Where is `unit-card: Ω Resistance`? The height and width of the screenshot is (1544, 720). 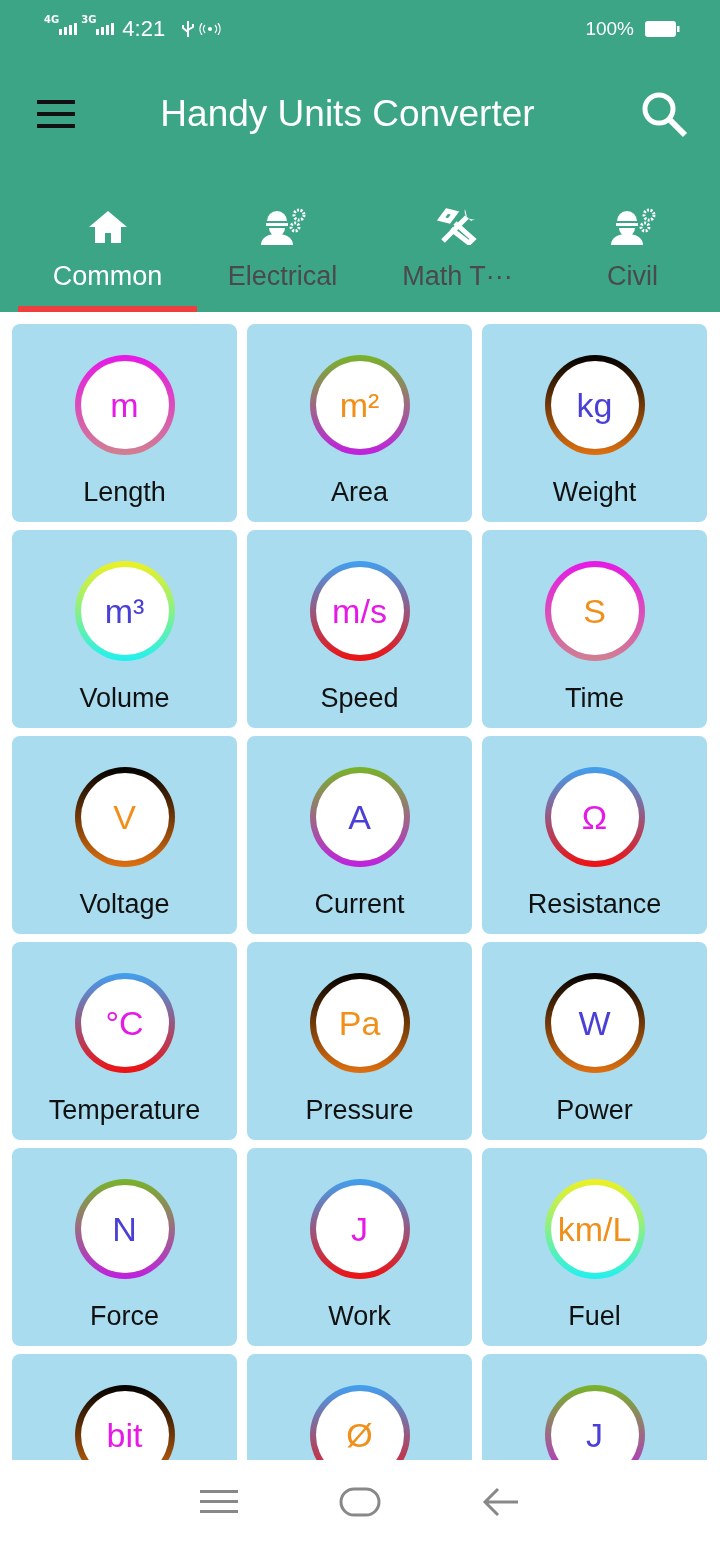
unit-card: Ω Resistance is located at coordinates (594, 835).